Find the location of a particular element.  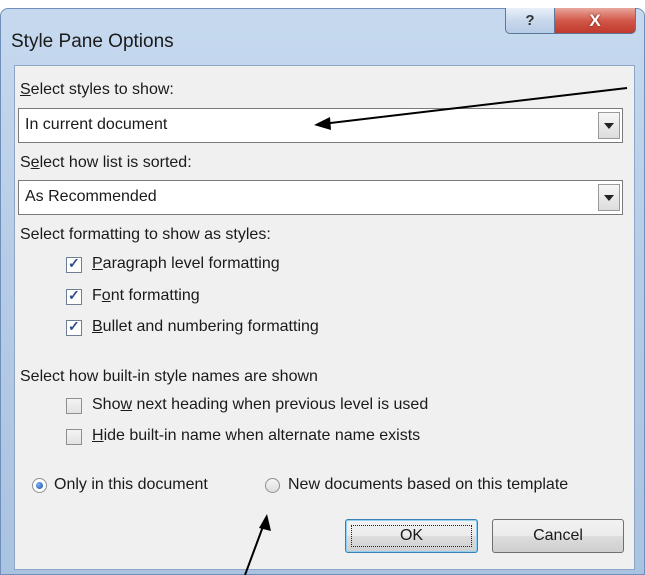

arrow-to-styles-dropdown is located at coordinates (474, 106).